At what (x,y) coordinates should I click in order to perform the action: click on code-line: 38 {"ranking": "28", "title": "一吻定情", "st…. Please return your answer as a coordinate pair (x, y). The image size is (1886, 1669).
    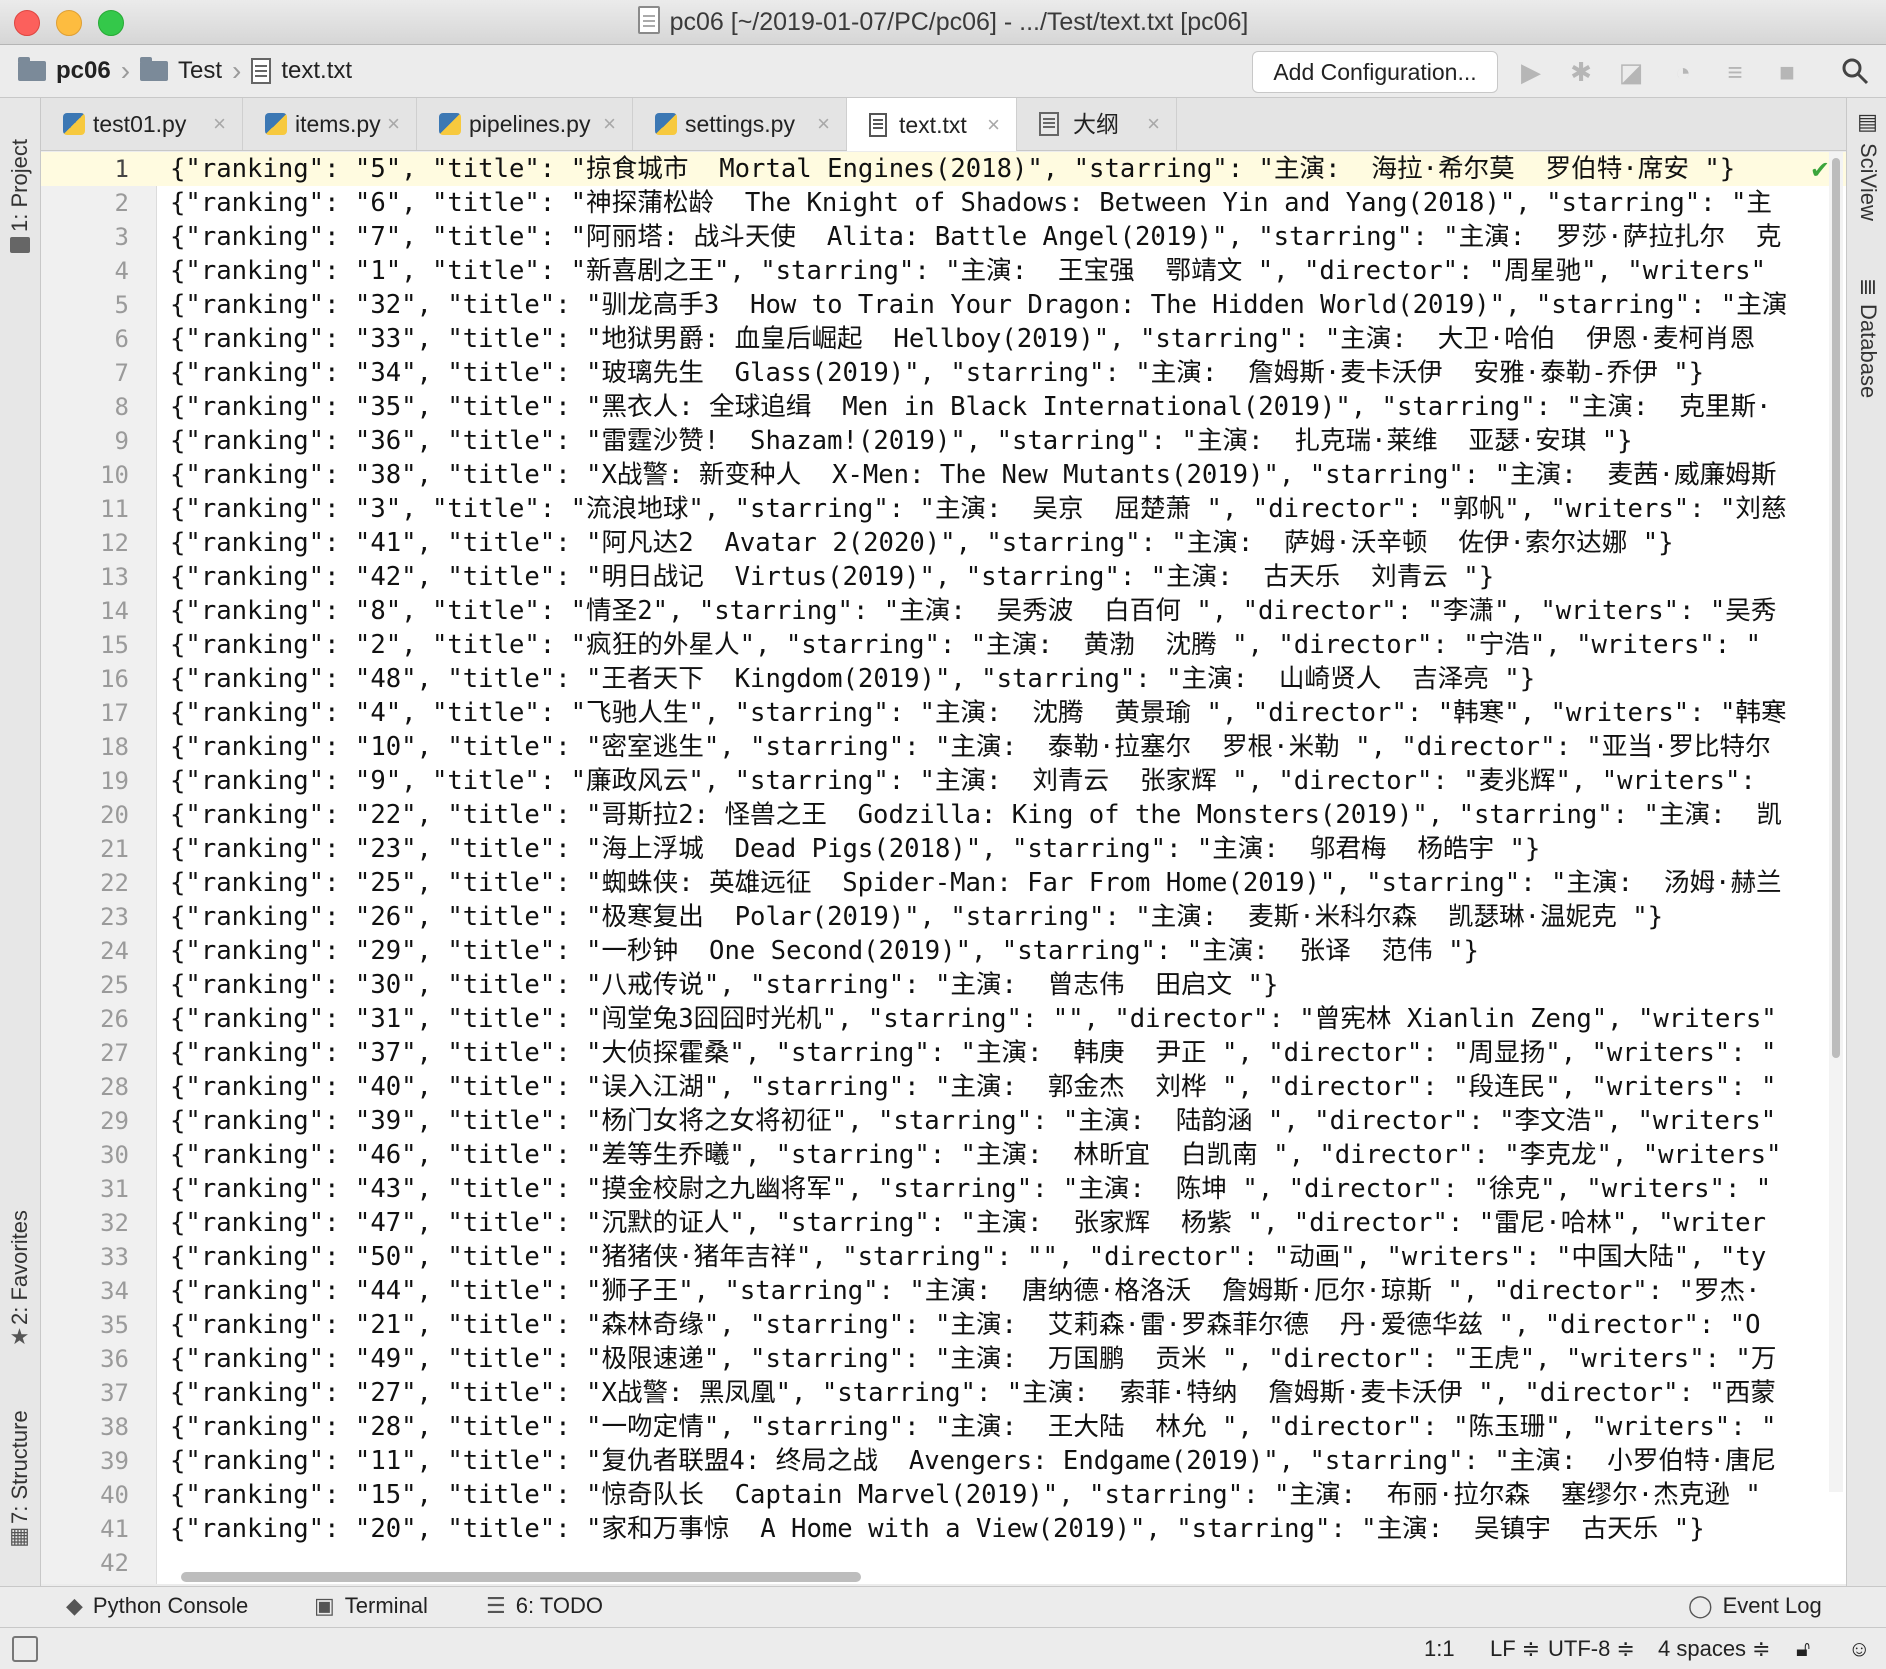
    Looking at the image, I should click on (943, 1427).